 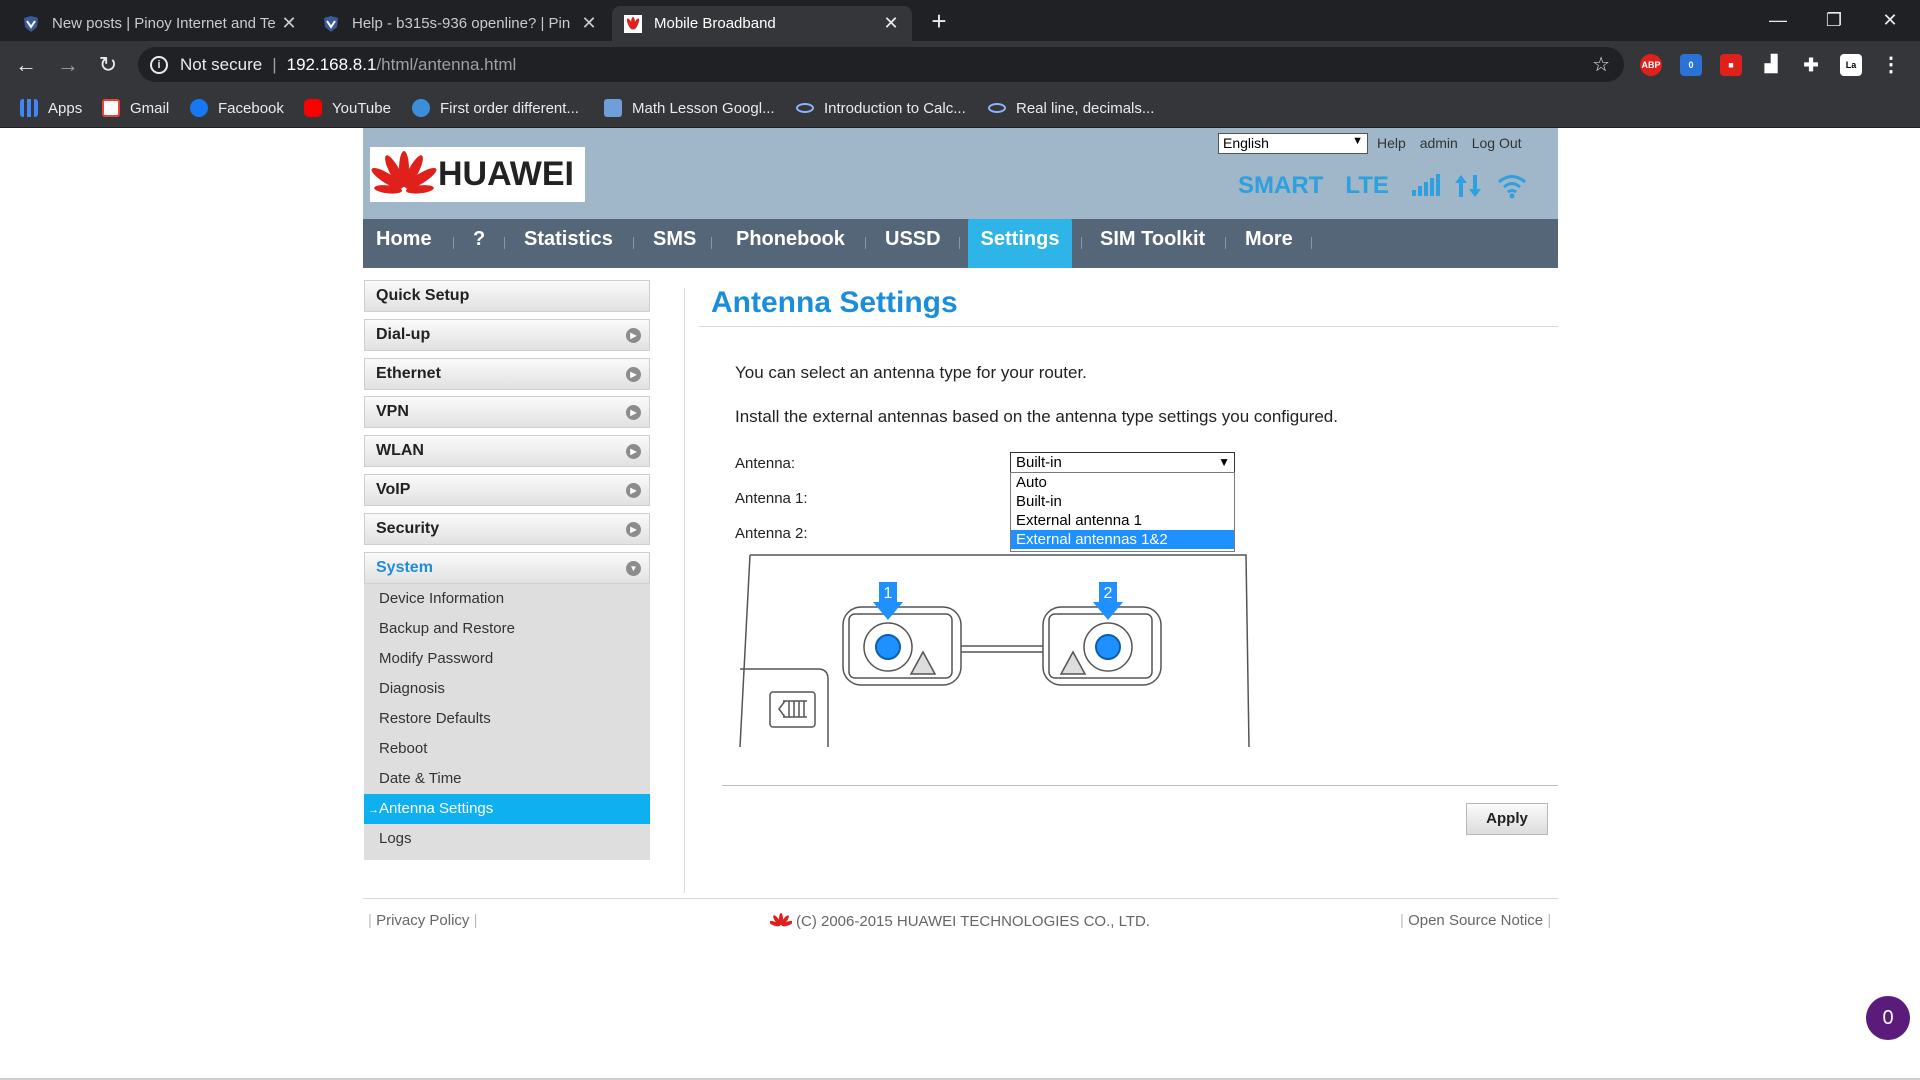 What do you see at coordinates (1122, 539) in the screenshot?
I see `antenna-option-external-1-2: External antennas 1&2` at bounding box center [1122, 539].